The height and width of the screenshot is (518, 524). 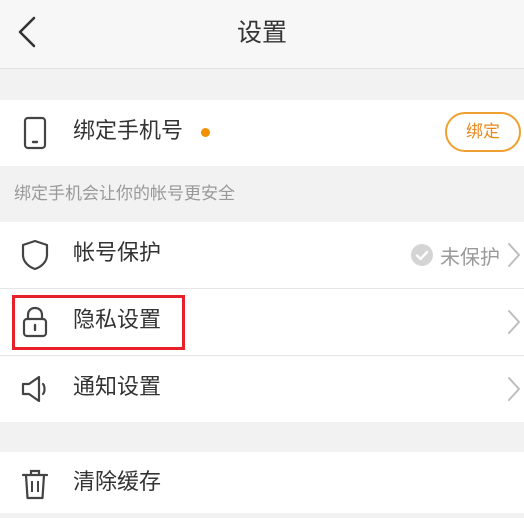 I want to click on megaphone-icon, so click(x=33, y=389).